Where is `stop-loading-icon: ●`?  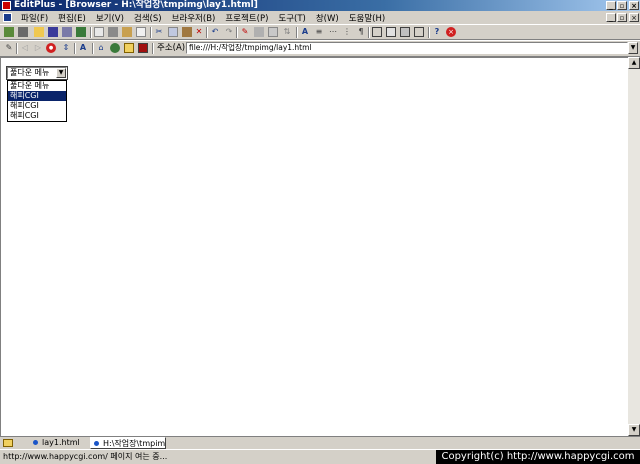
stop-loading-icon: ● is located at coordinates (51, 48).